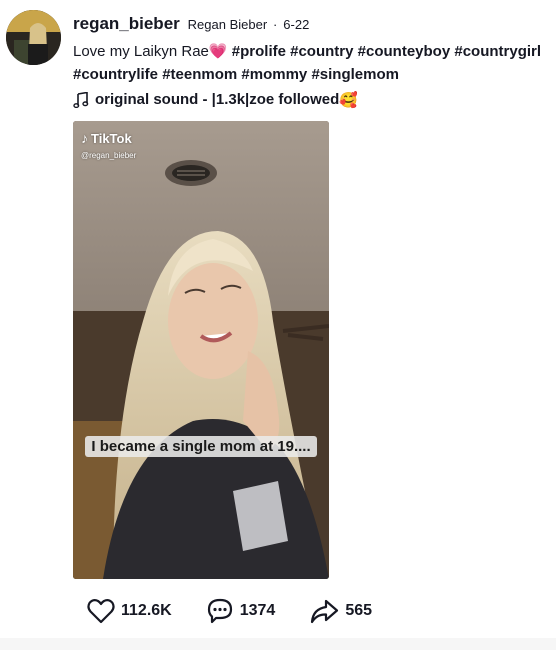 This screenshot has width=556, height=650. What do you see at coordinates (141, 51) in the screenshot?
I see `description-text: Love my Laikyn Rae` at bounding box center [141, 51].